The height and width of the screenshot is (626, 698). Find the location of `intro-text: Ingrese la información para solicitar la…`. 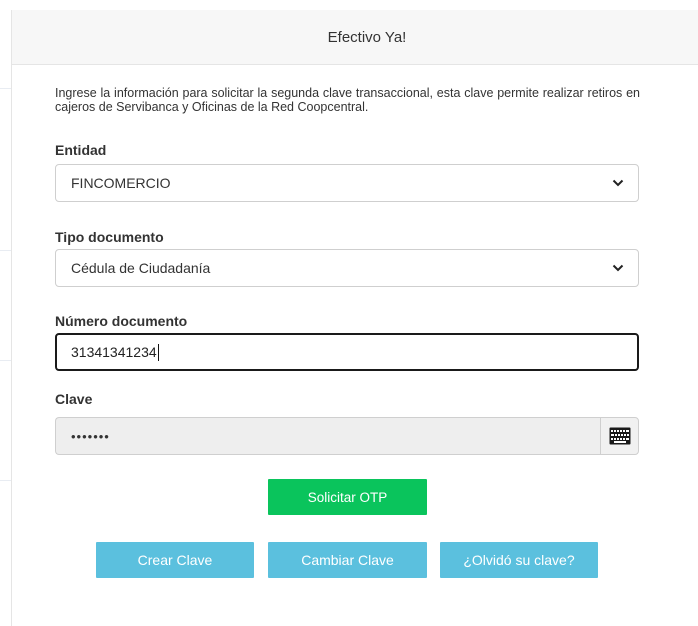

intro-text: Ingrese la información para solicitar la… is located at coordinates (347, 100).